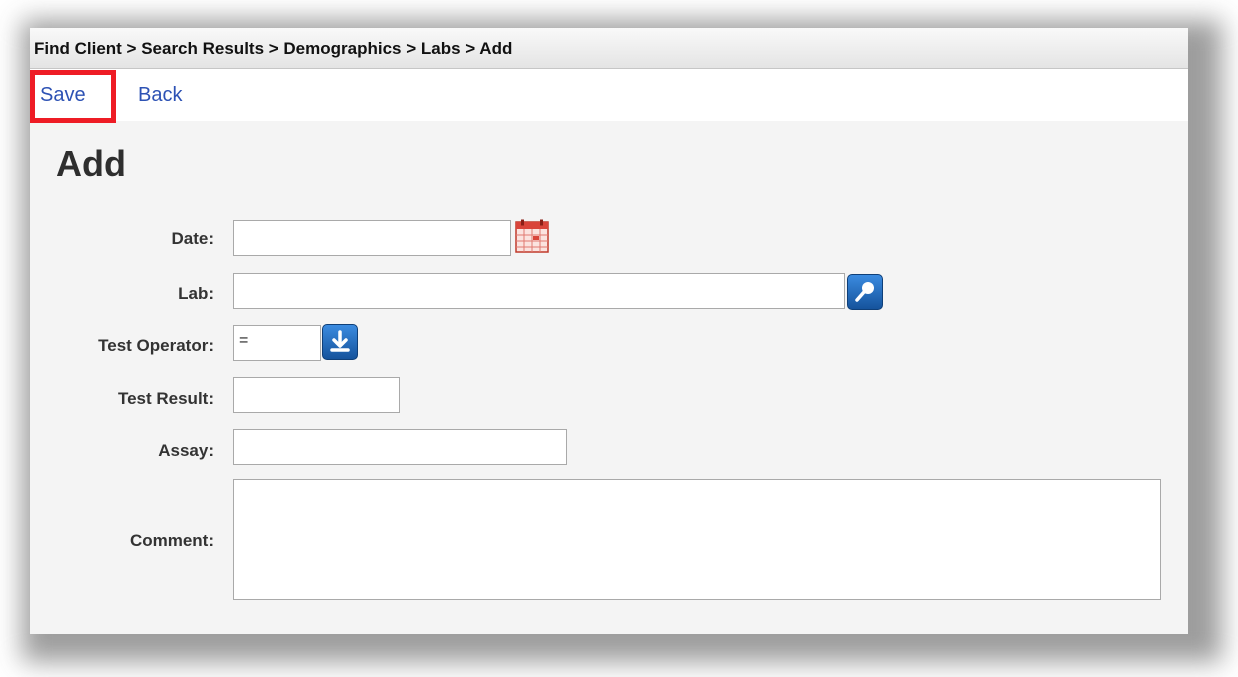  What do you see at coordinates (196, 293) in the screenshot?
I see `lab-label: Lab:` at bounding box center [196, 293].